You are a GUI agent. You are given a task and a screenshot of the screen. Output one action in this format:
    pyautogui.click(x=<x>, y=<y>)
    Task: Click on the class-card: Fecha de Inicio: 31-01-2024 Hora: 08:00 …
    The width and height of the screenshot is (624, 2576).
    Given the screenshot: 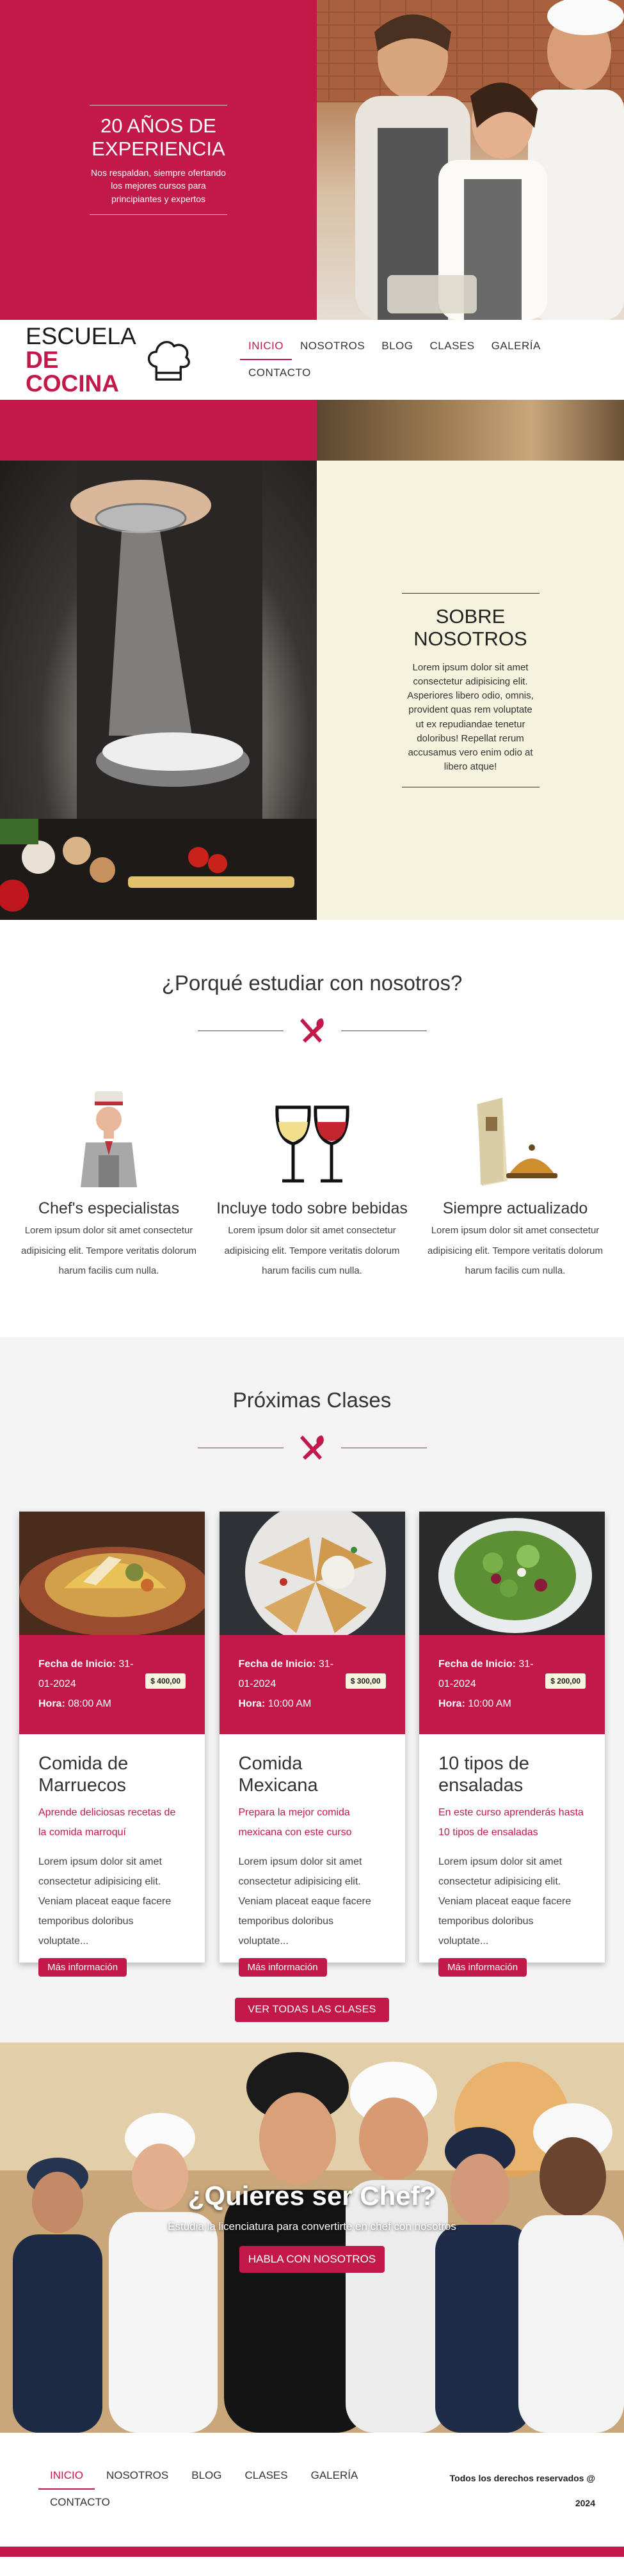 What is the action you would take?
    pyautogui.click(x=112, y=1744)
    